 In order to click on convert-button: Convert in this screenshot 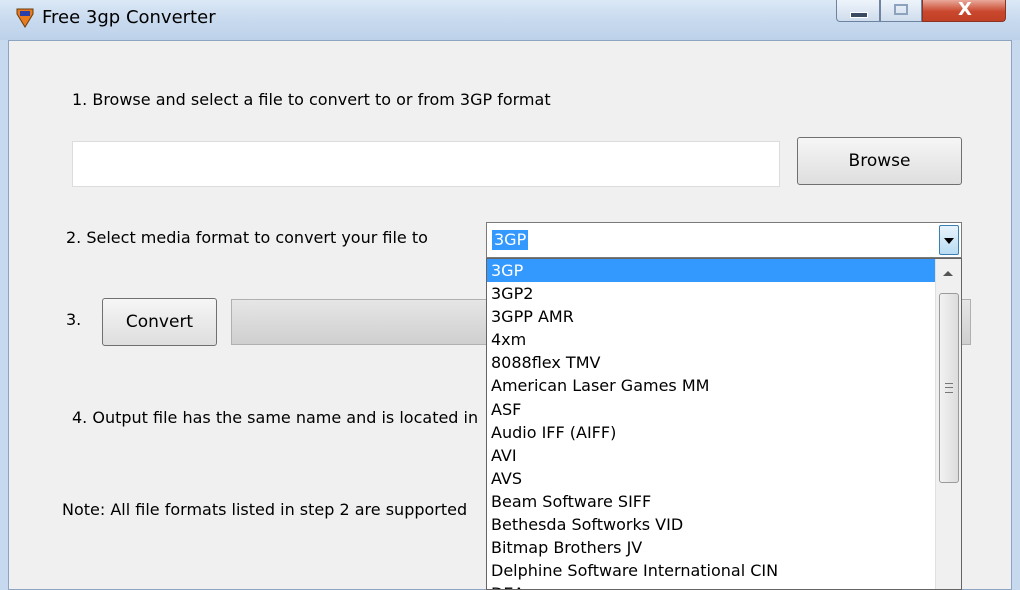, I will do `click(159, 322)`.